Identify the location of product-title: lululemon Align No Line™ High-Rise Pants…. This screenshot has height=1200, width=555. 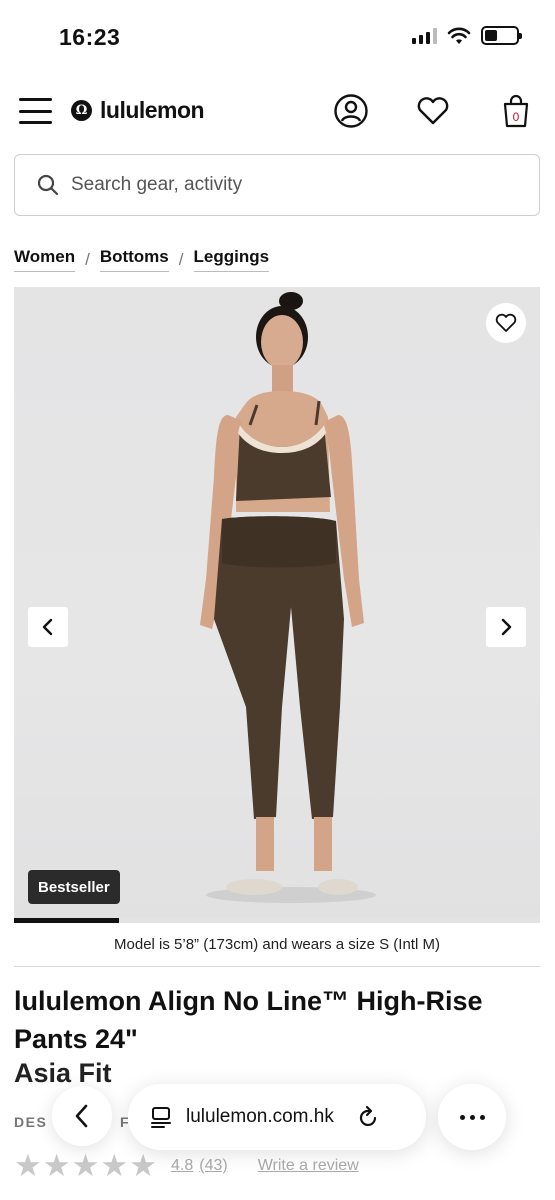
(248, 1020).